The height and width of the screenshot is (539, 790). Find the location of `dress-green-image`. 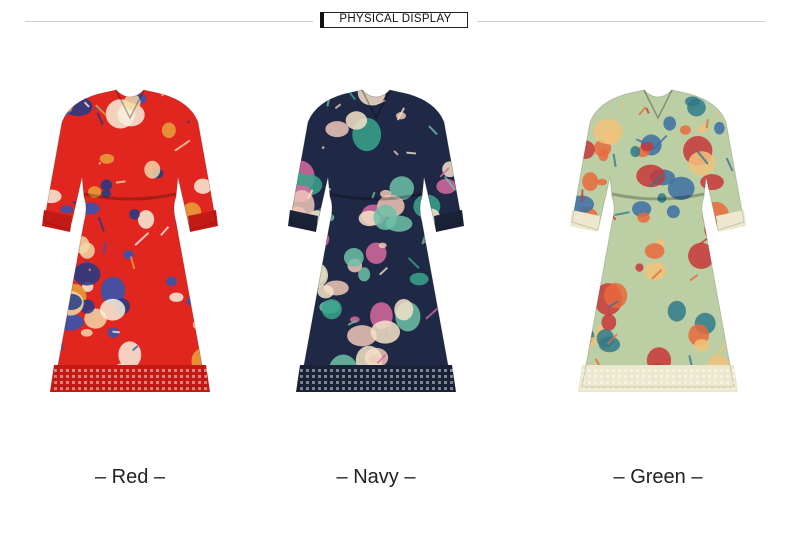

dress-green-image is located at coordinates (658, 240).